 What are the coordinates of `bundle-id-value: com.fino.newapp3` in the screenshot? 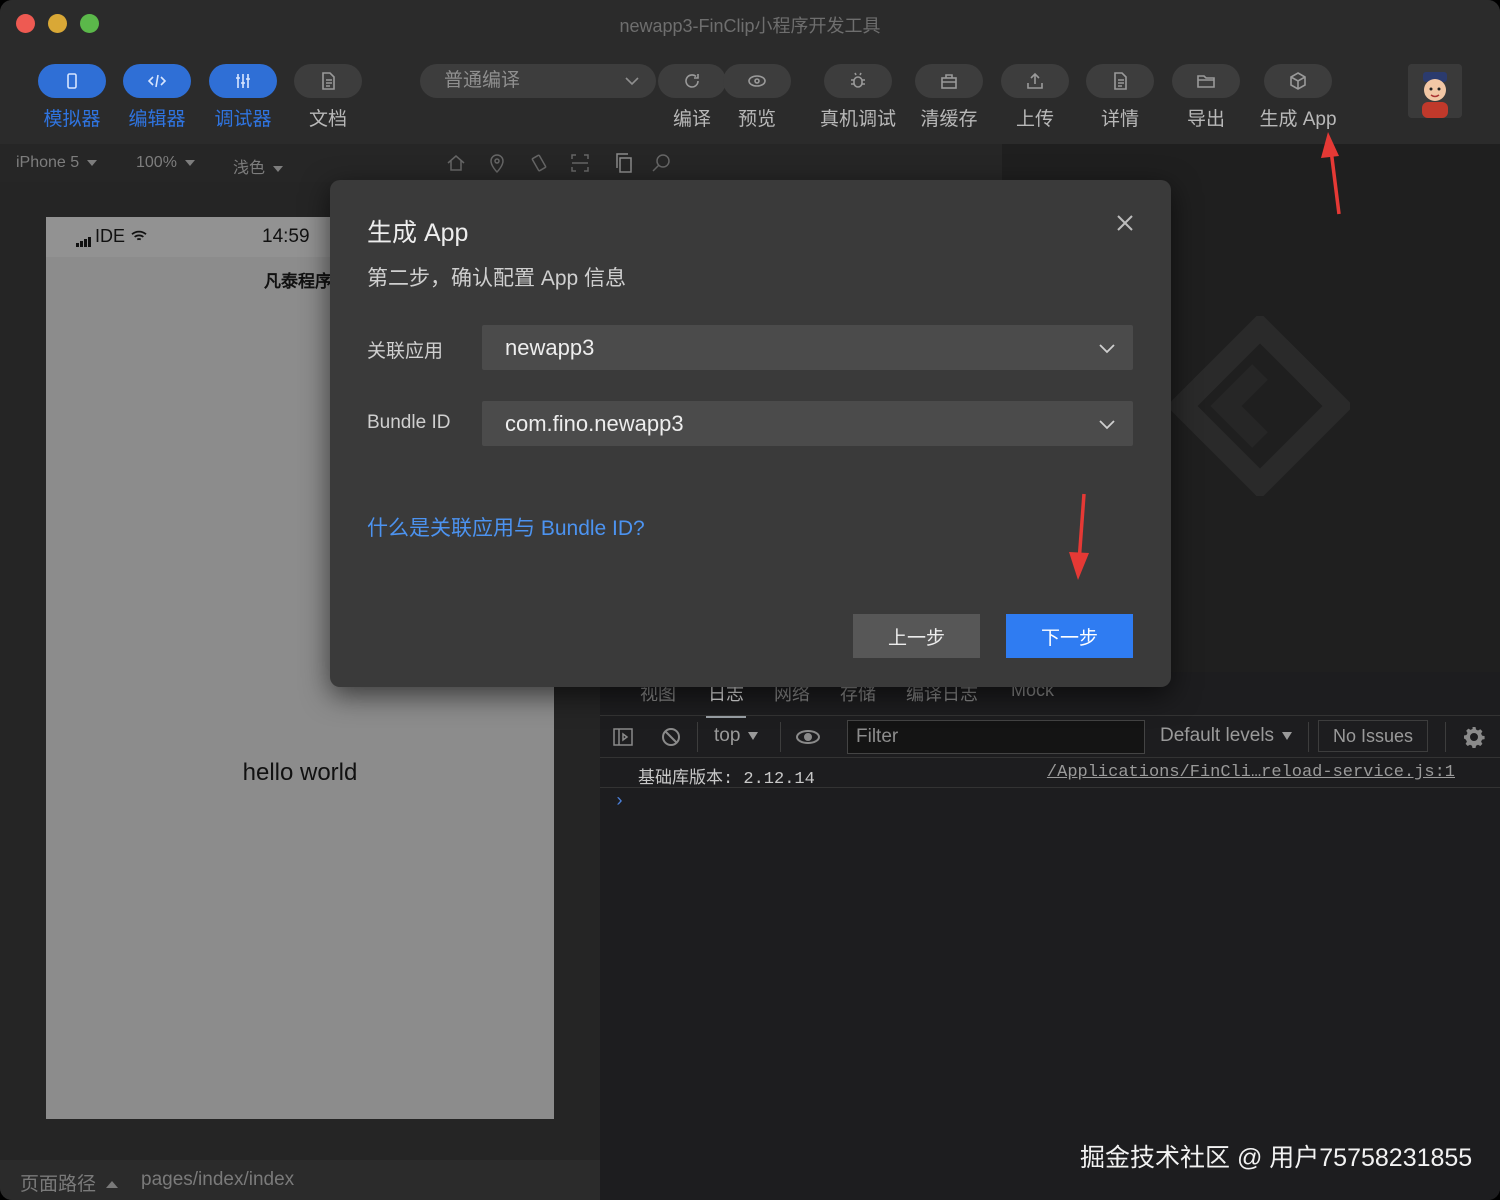 It's located at (594, 423).